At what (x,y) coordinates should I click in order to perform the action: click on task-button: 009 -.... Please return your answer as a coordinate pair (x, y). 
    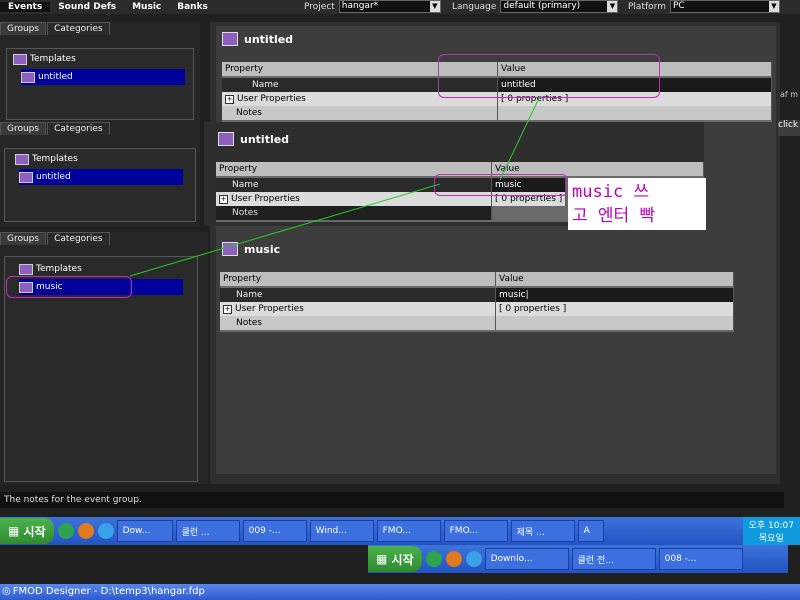
    Looking at the image, I should click on (274, 531).